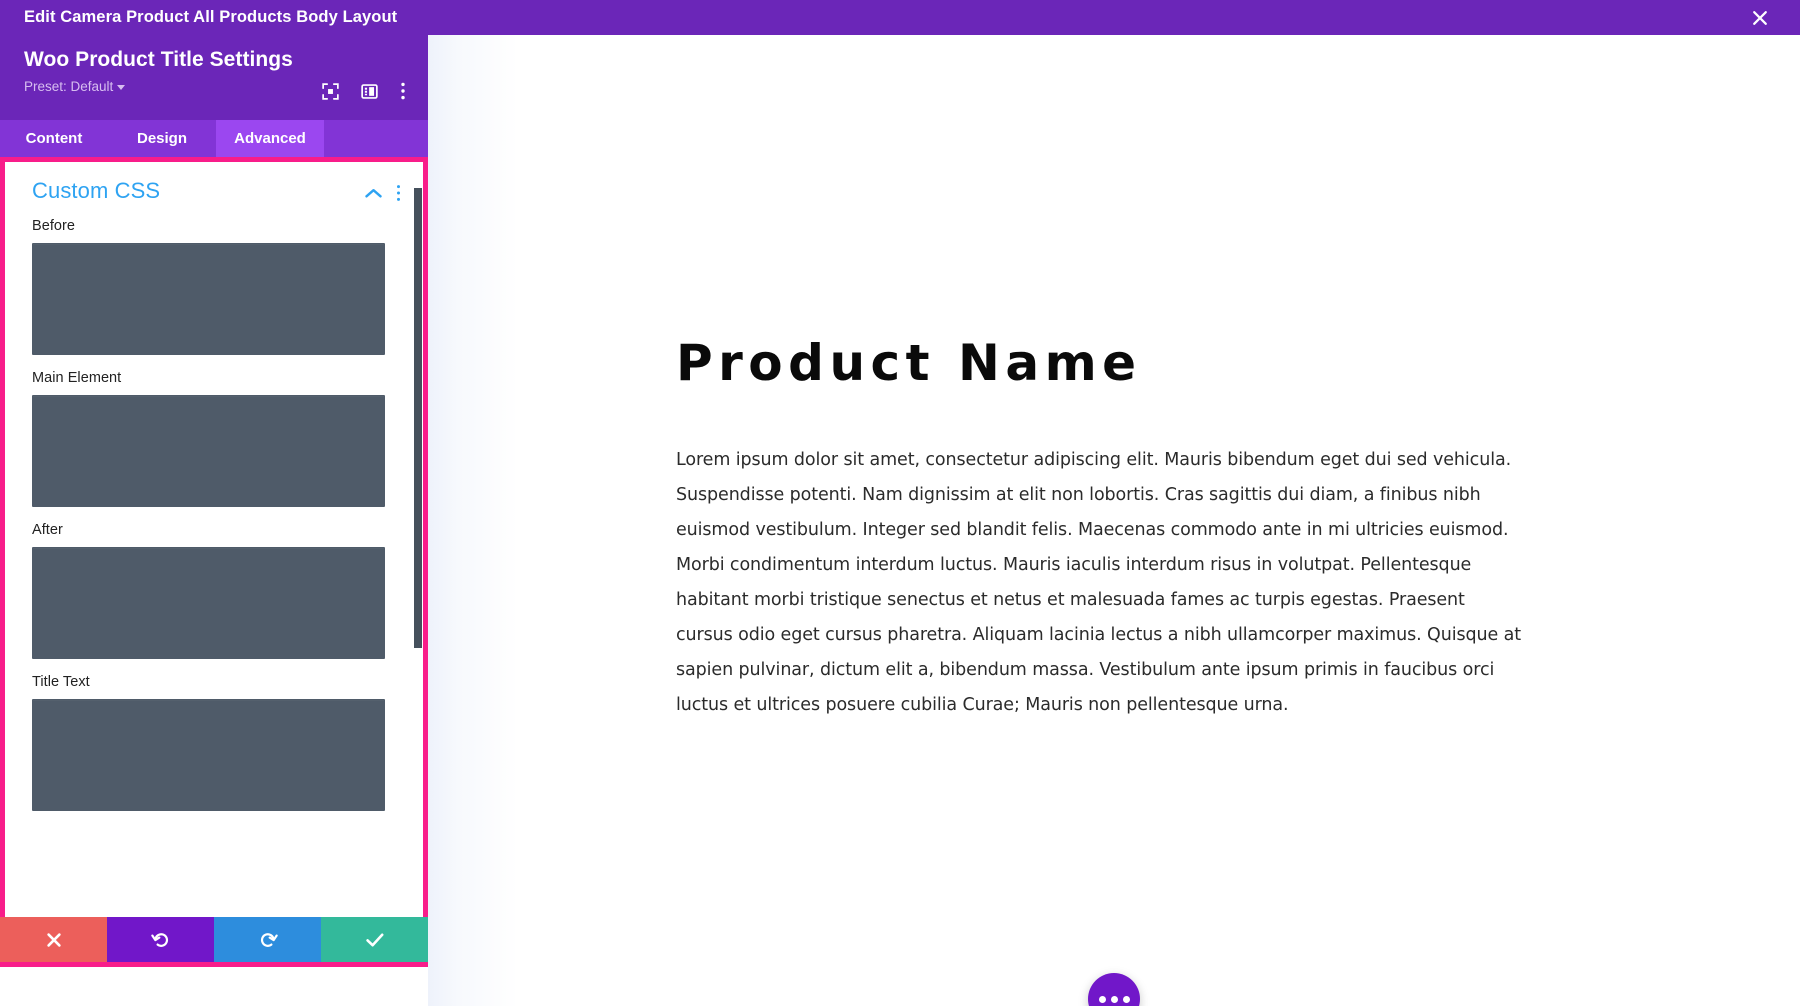 This screenshot has width=1800, height=1006. I want to click on field-title-text: Title Text, so click(227, 742).